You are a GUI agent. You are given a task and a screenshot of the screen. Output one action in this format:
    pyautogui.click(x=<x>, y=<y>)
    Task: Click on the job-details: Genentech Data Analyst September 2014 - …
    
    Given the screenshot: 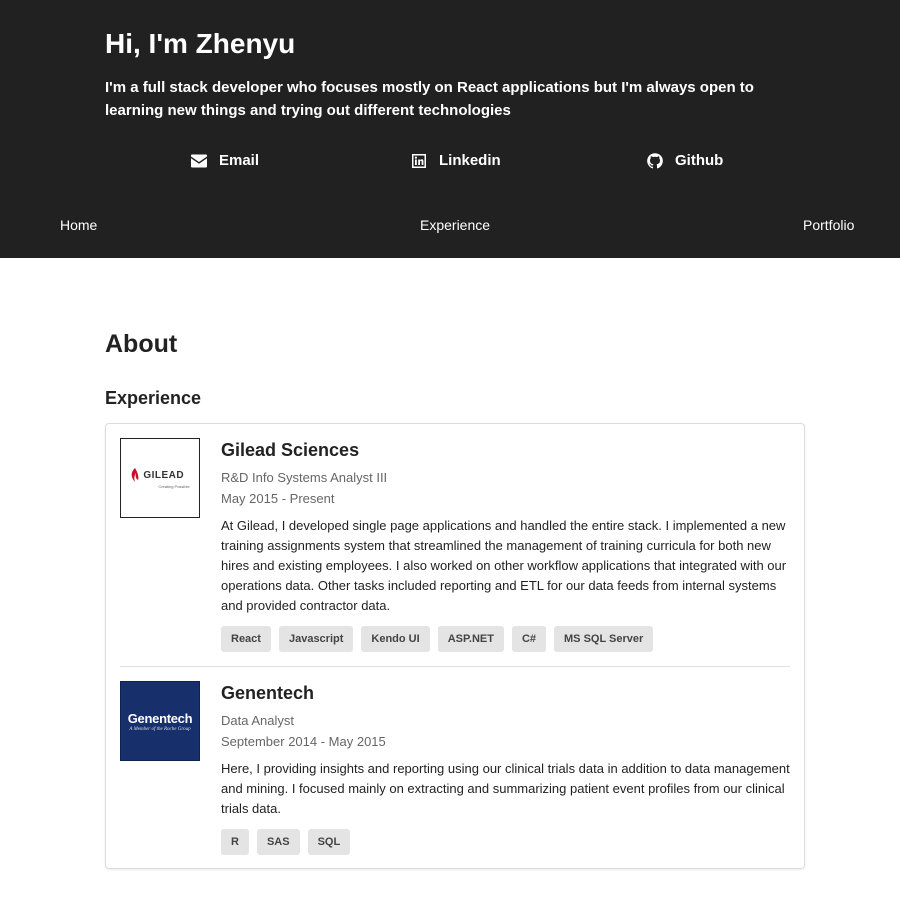 What is the action you would take?
    pyautogui.click(x=506, y=768)
    